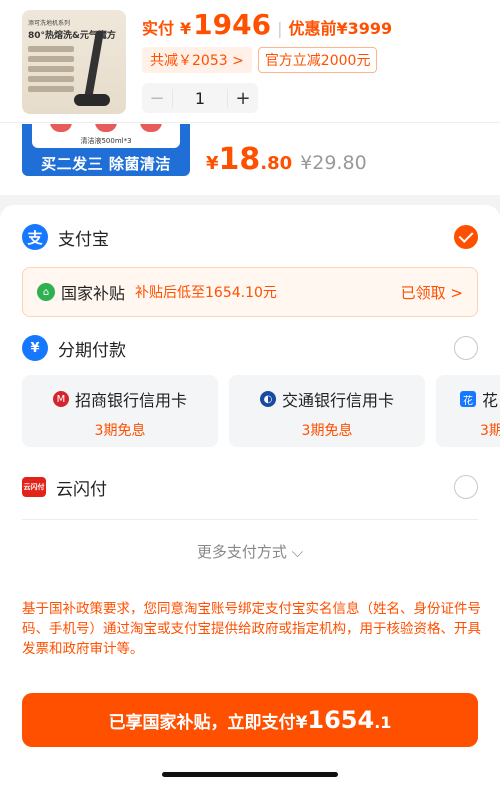  Describe the element at coordinates (157, 98) in the screenshot. I see `decrease-button: −` at that location.